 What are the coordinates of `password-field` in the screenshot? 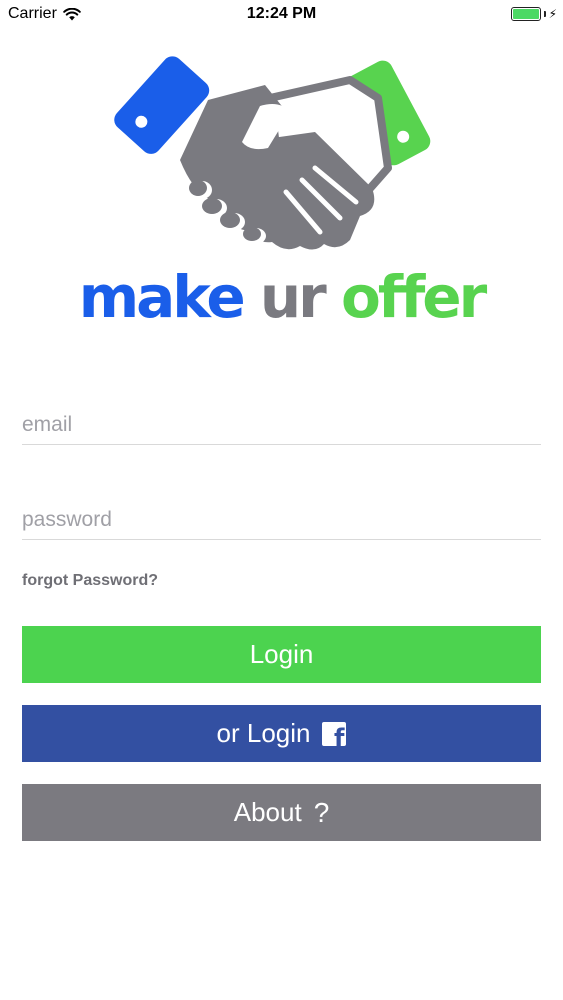 It's located at (281, 520).